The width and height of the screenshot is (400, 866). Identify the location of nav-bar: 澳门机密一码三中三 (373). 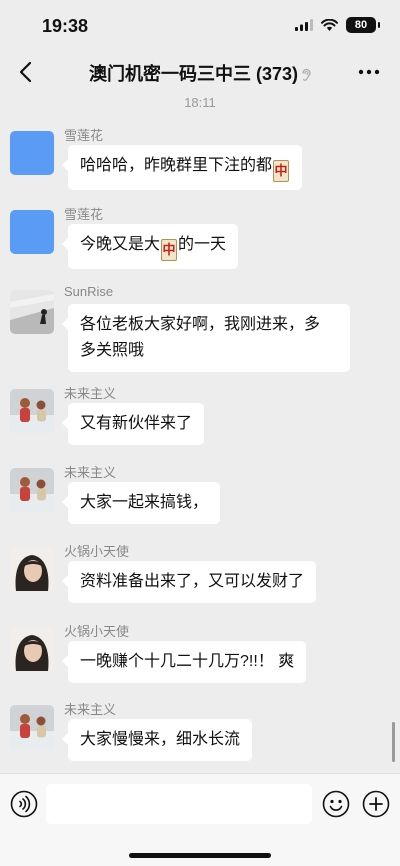
(200, 72).